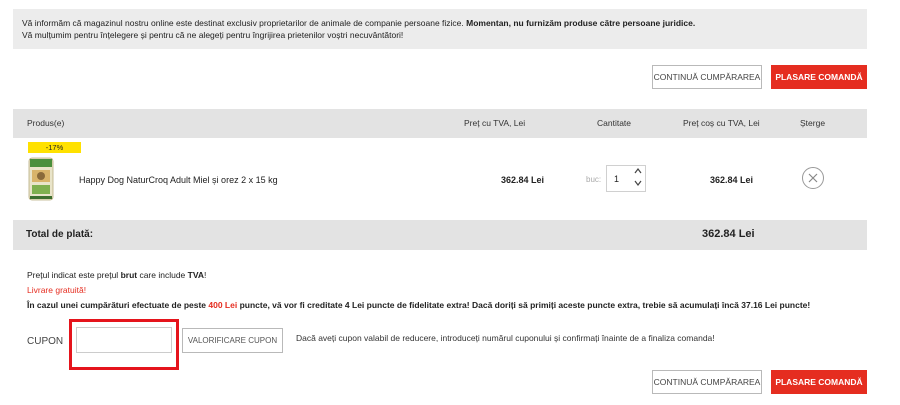 This screenshot has height=405, width=900. Describe the element at coordinates (223, 305) in the screenshot. I see `loyalty-threshold: 400 Lei` at that location.